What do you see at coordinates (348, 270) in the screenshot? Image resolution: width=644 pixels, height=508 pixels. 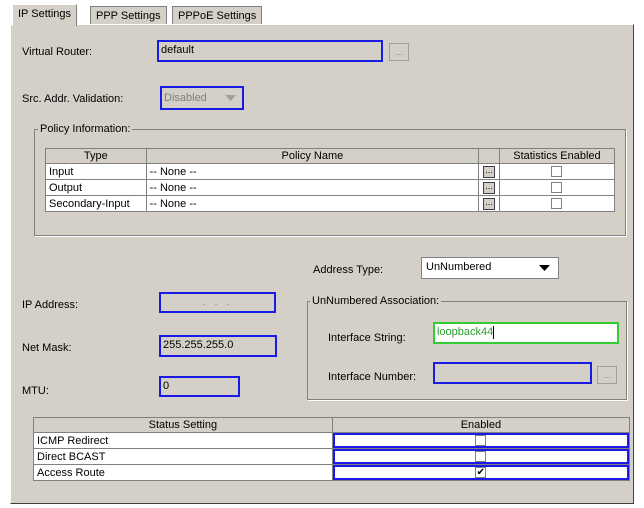 I see `address-type-label: Address Type:` at bounding box center [348, 270].